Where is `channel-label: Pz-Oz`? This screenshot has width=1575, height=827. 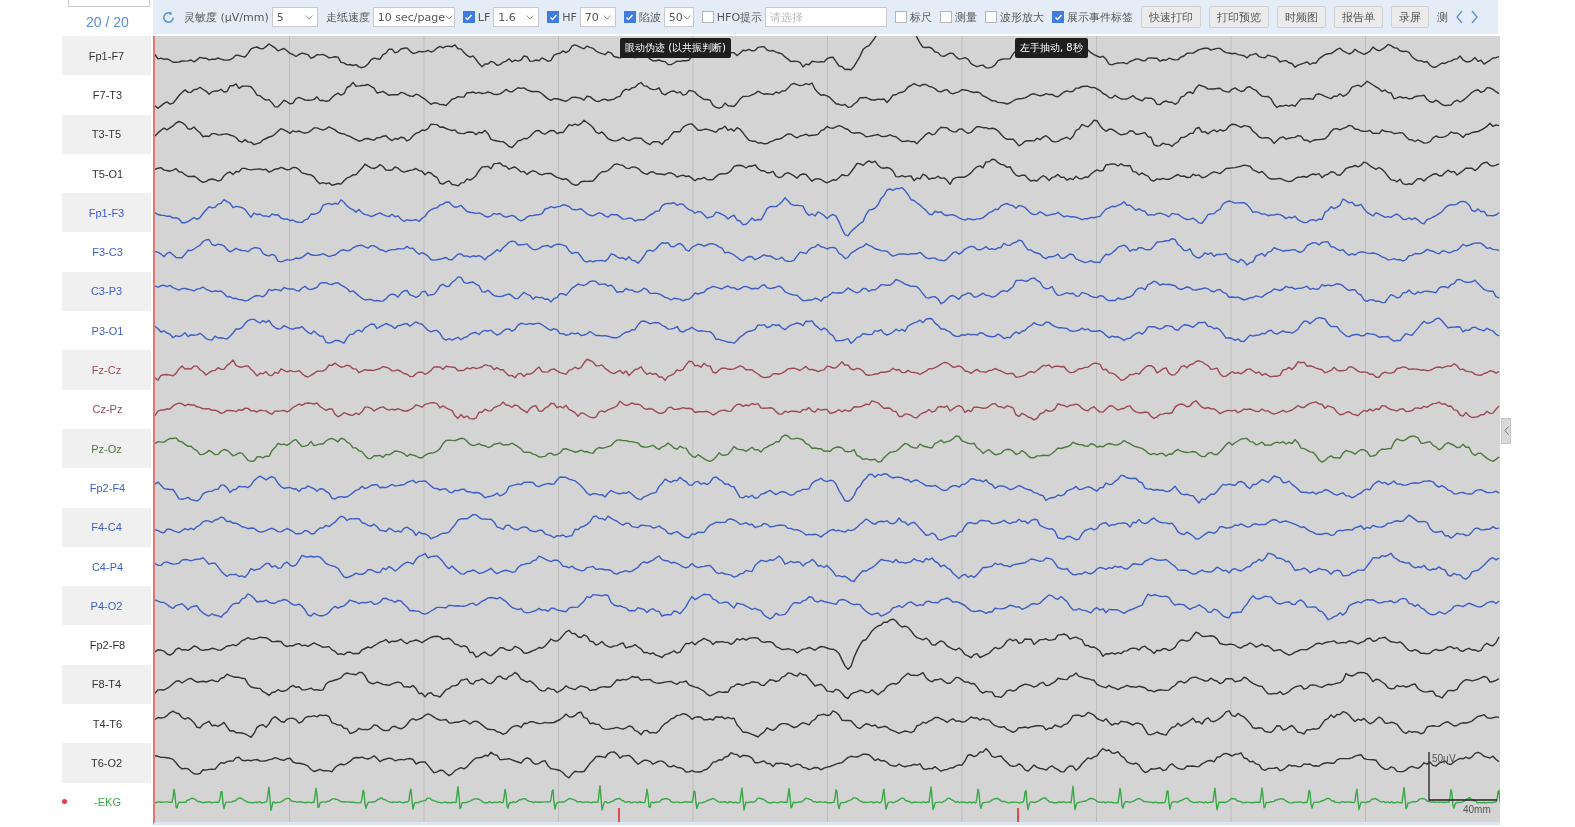 channel-label: Pz-Oz is located at coordinates (106, 448).